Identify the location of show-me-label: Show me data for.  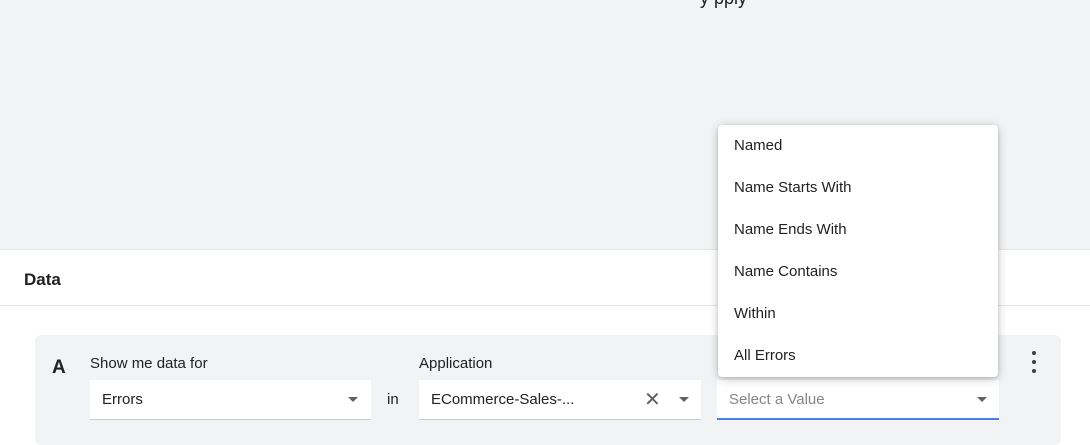
(149, 363).